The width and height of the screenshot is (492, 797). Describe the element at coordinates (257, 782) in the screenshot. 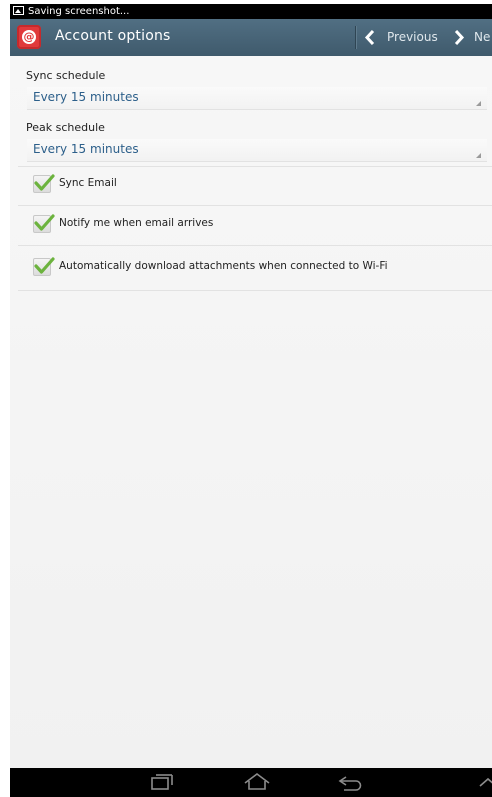

I see `home-icon` at that location.